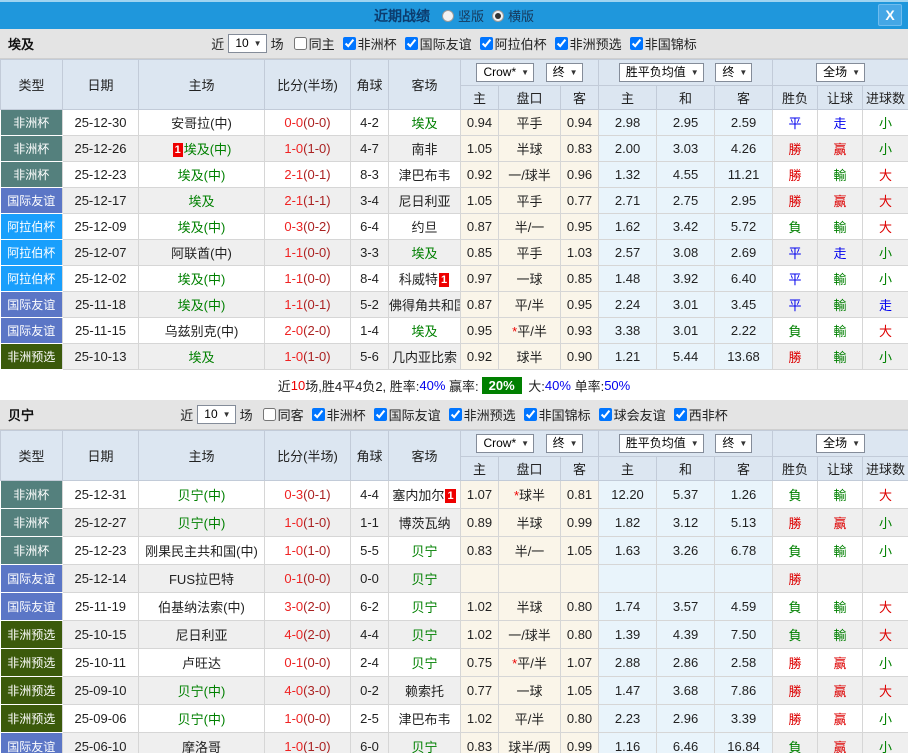 This screenshot has height=753, width=908. I want to click on mean-home: 1.62, so click(628, 226).